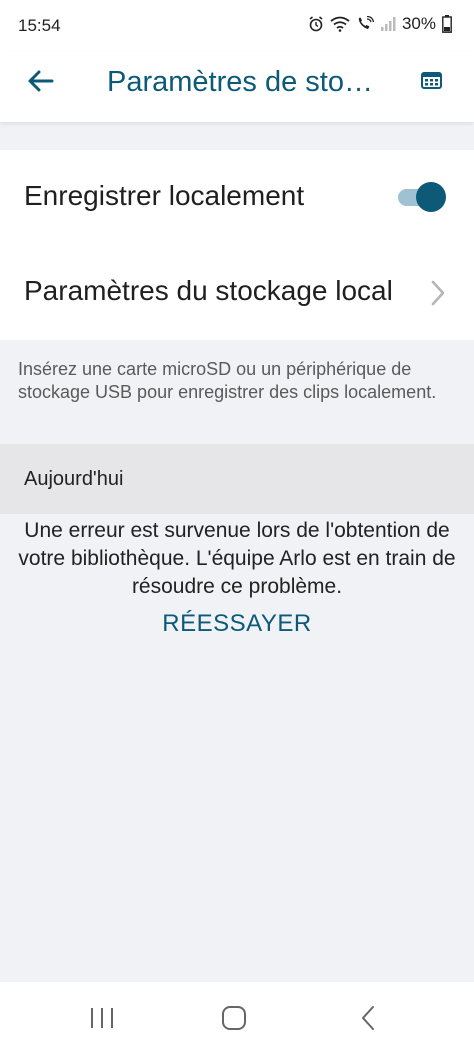 Image resolution: width=474 pixels, height=1053 pixels. I want to click on wifi-calling-icon, so click(366, 22).